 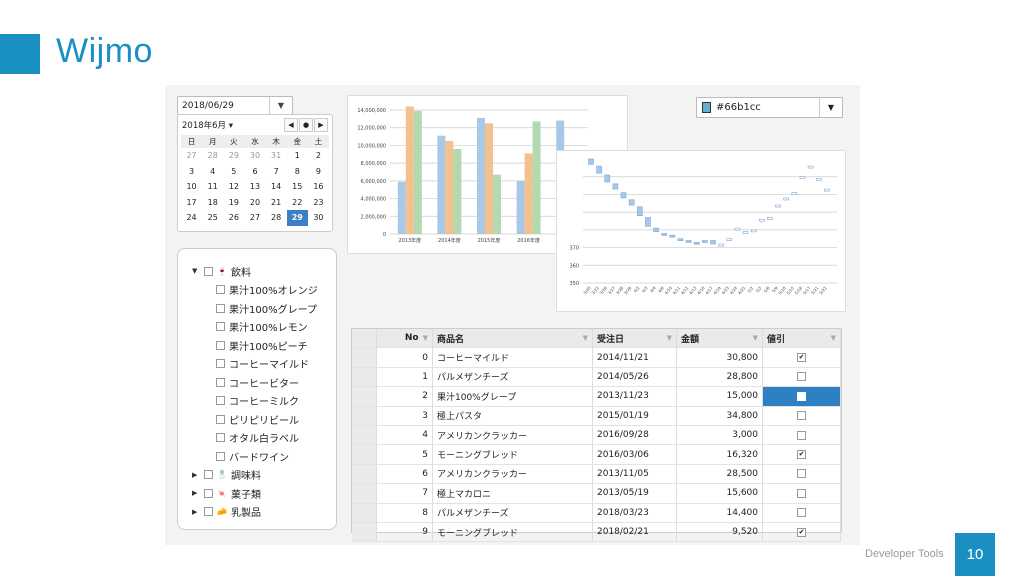 I want to click on table-row: 6 アメリカンクラッカー 2013/11/05 28,500, so click(x=596, y=474).